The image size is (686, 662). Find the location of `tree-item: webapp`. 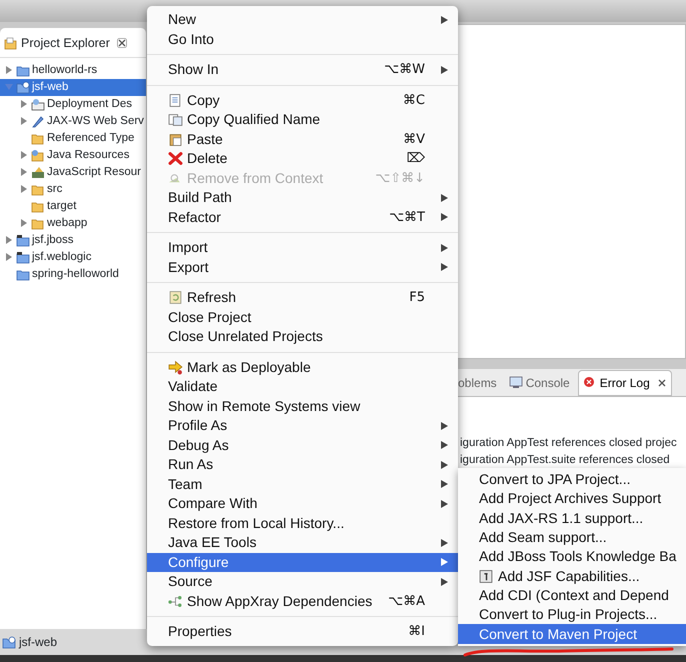

tree-item: webapp is located at coordinates (73, 223).